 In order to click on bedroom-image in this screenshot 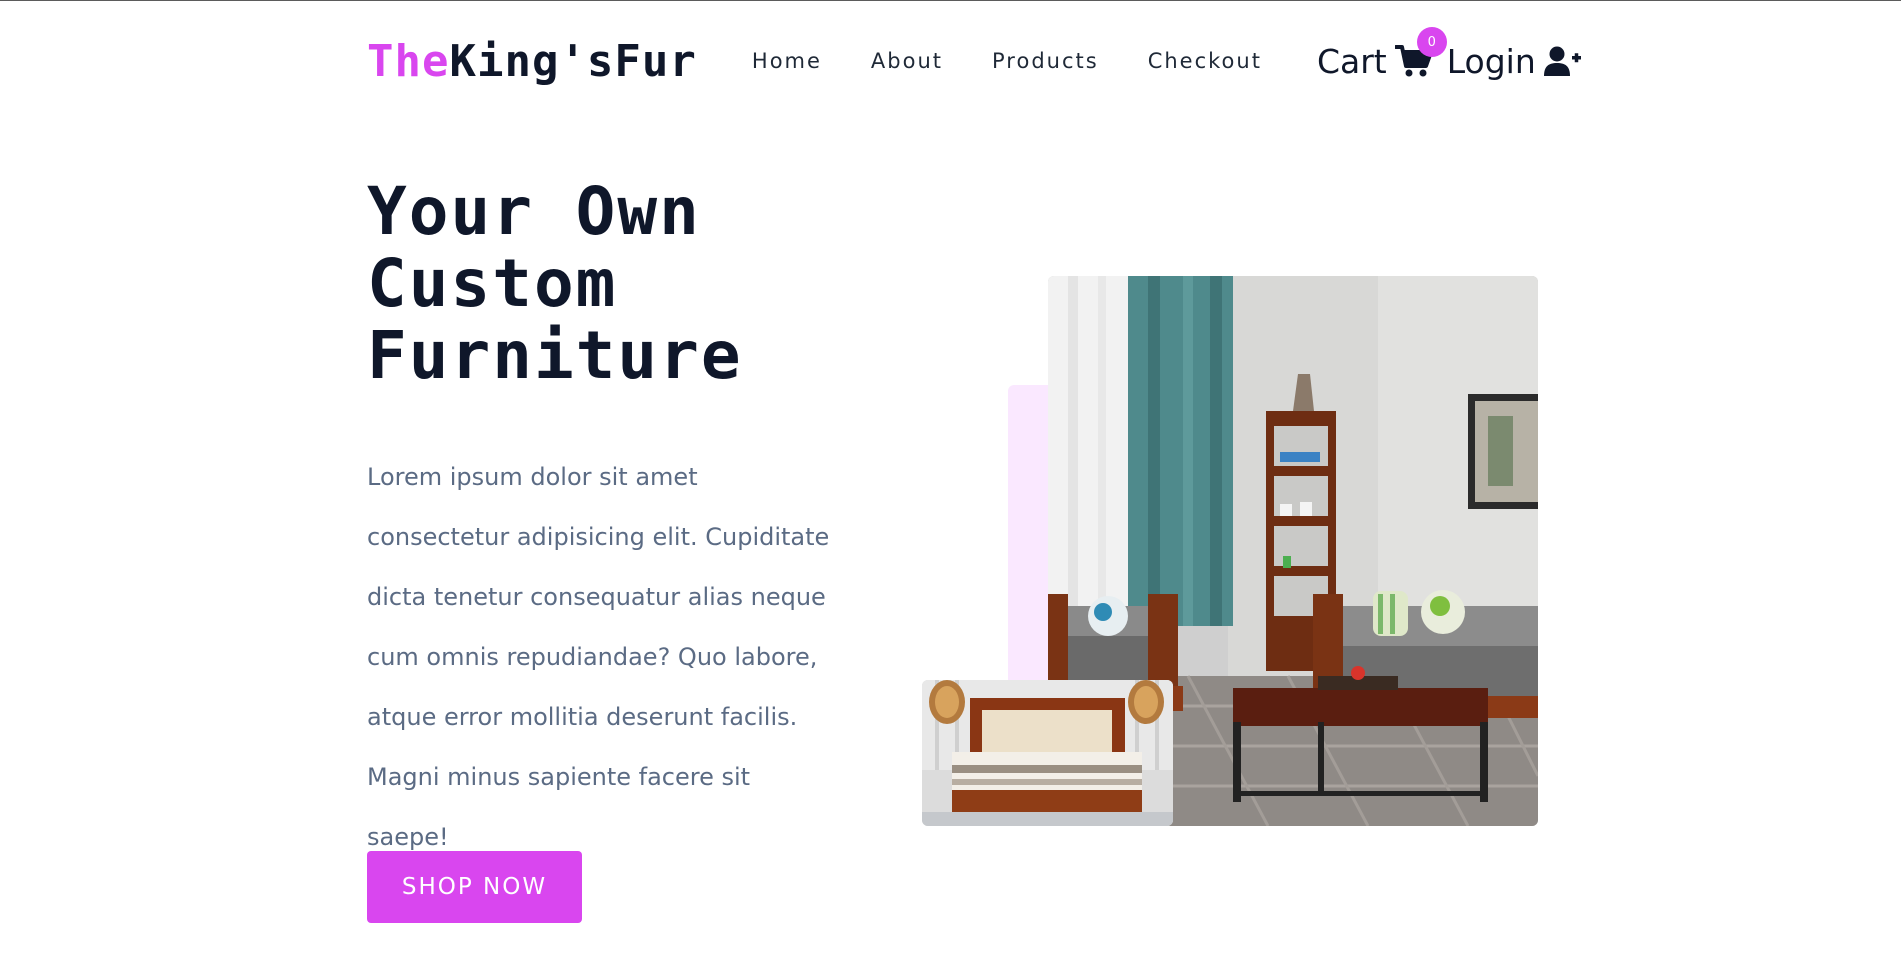, I will do `click(1047, 753)`.